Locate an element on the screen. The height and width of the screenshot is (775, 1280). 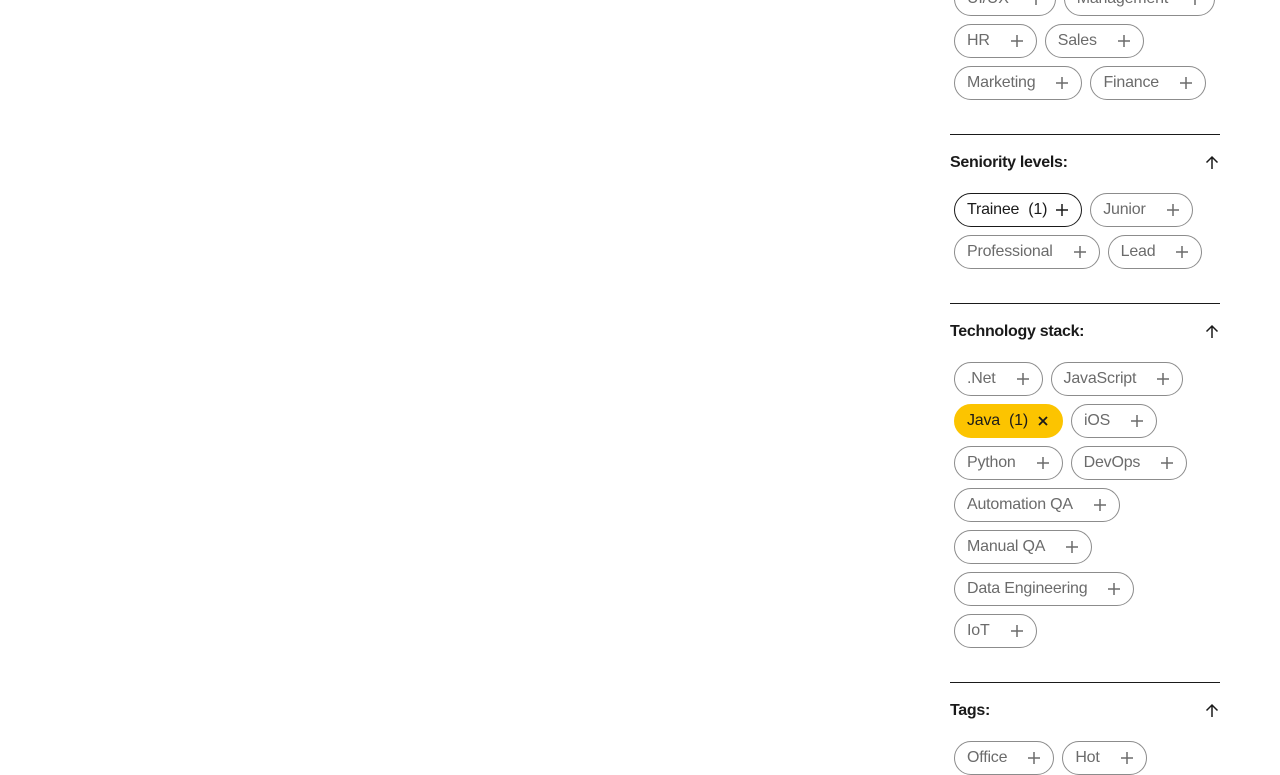
filter-chip: Sales is located at coordinates (1094, 41).